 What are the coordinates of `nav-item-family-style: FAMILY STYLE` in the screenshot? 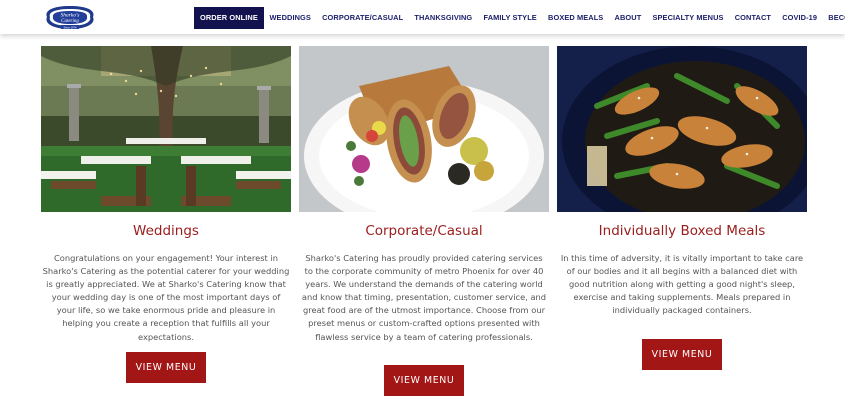 It's located at (510, 18).